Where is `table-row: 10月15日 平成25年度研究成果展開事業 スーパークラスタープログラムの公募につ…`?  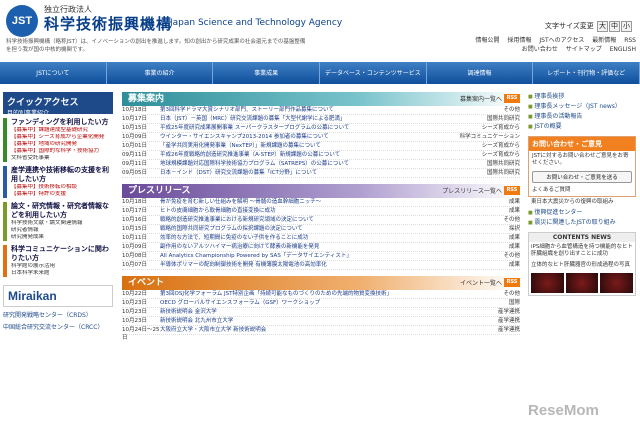 table-row: 10月15日 平成25年度研究成果展開事業 スーパークラスタープログラムの公募につ… is located at coordinates (321, 128).